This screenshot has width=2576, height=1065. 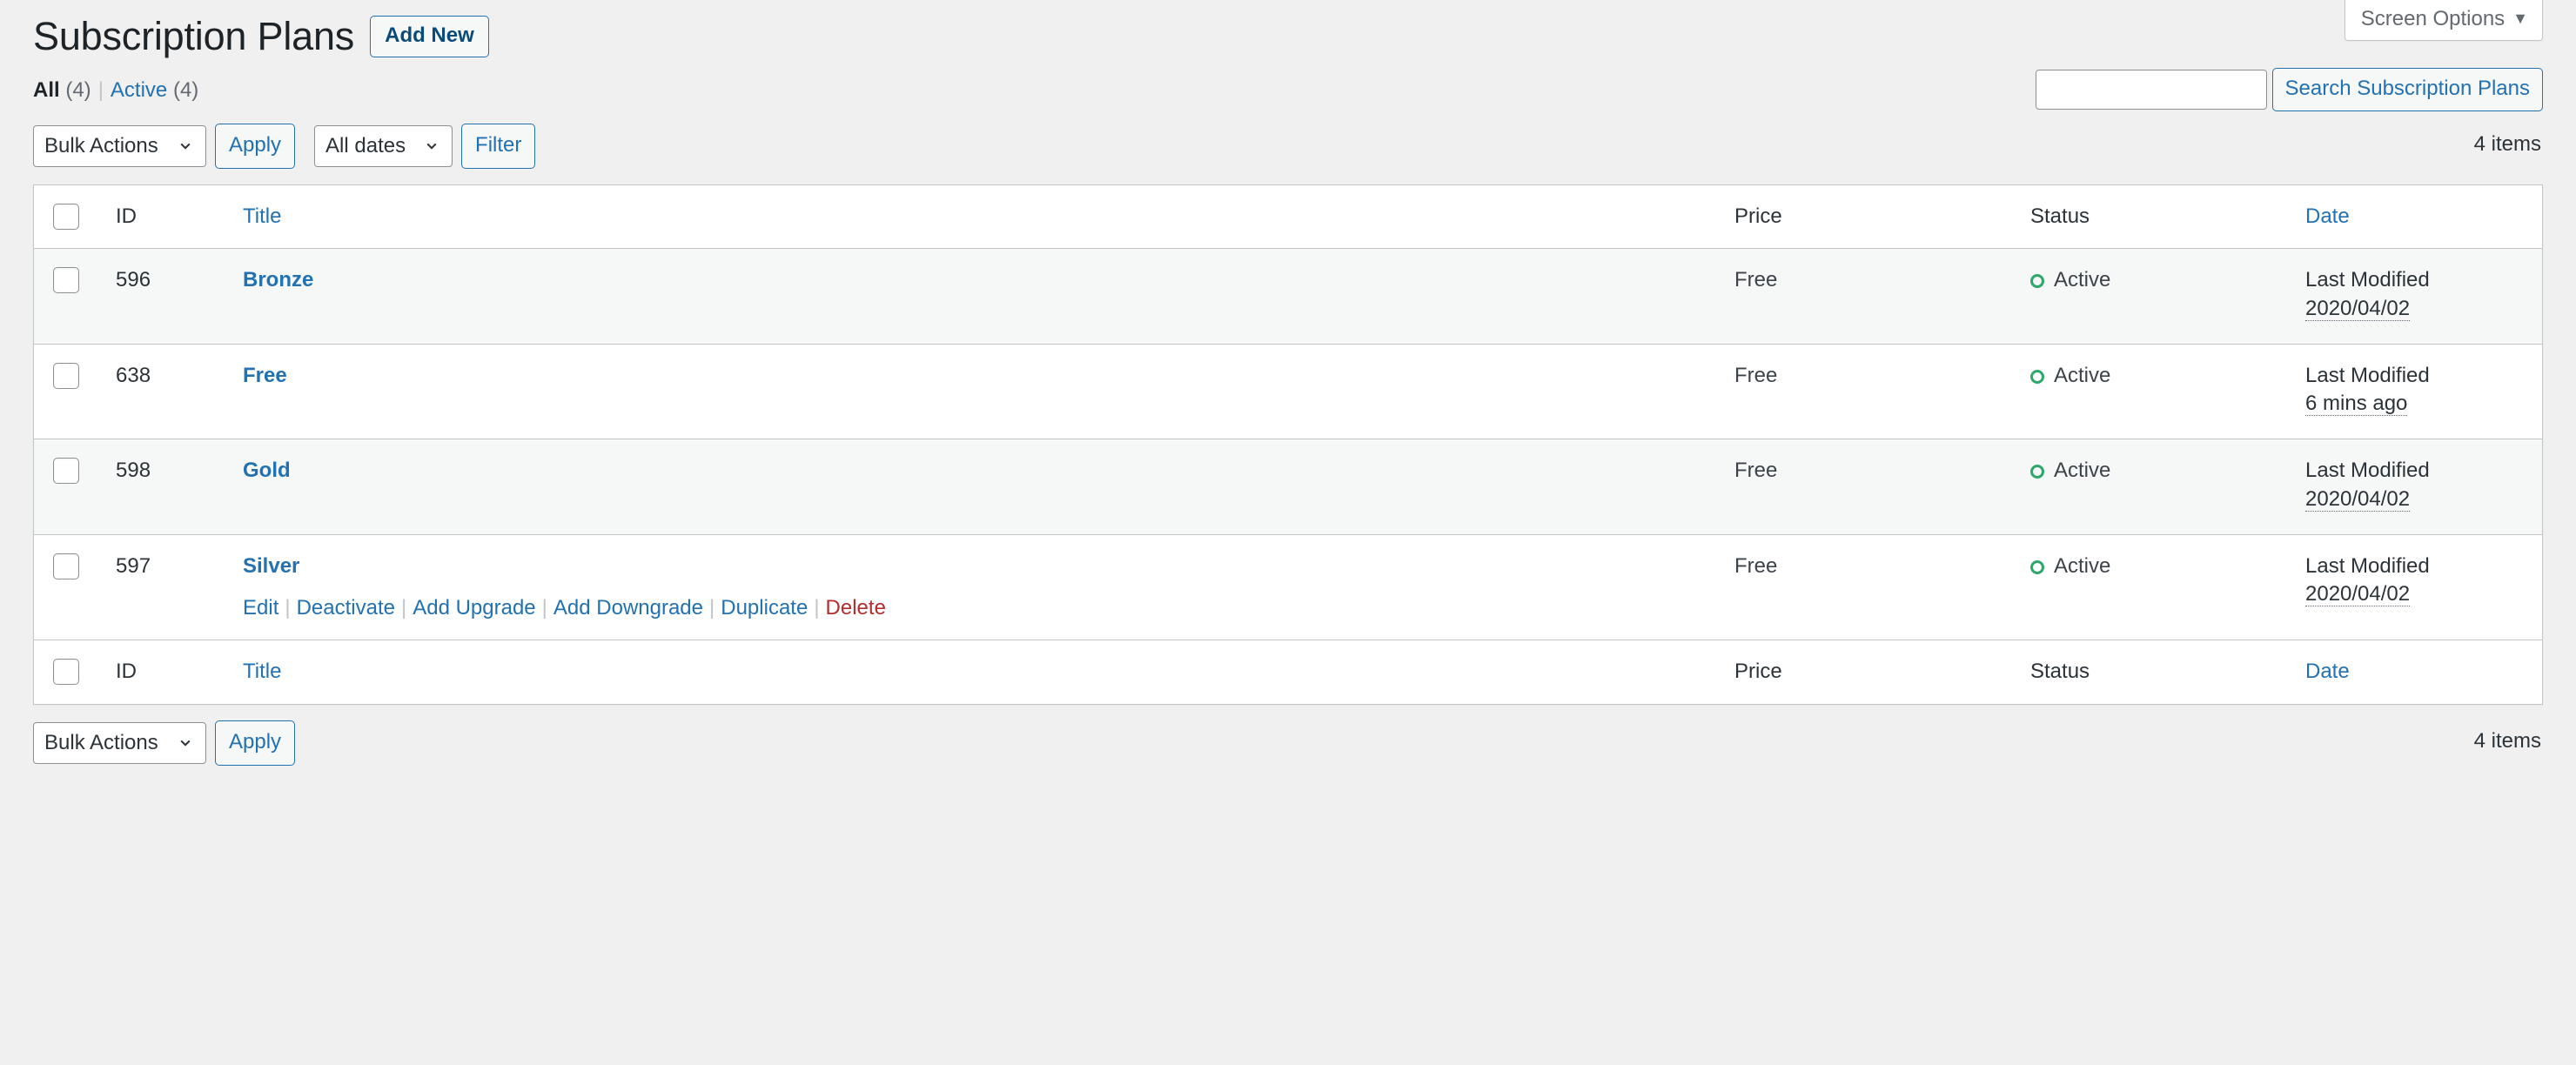 I want to click on status-active-icon, so click(x=2037, y=281).